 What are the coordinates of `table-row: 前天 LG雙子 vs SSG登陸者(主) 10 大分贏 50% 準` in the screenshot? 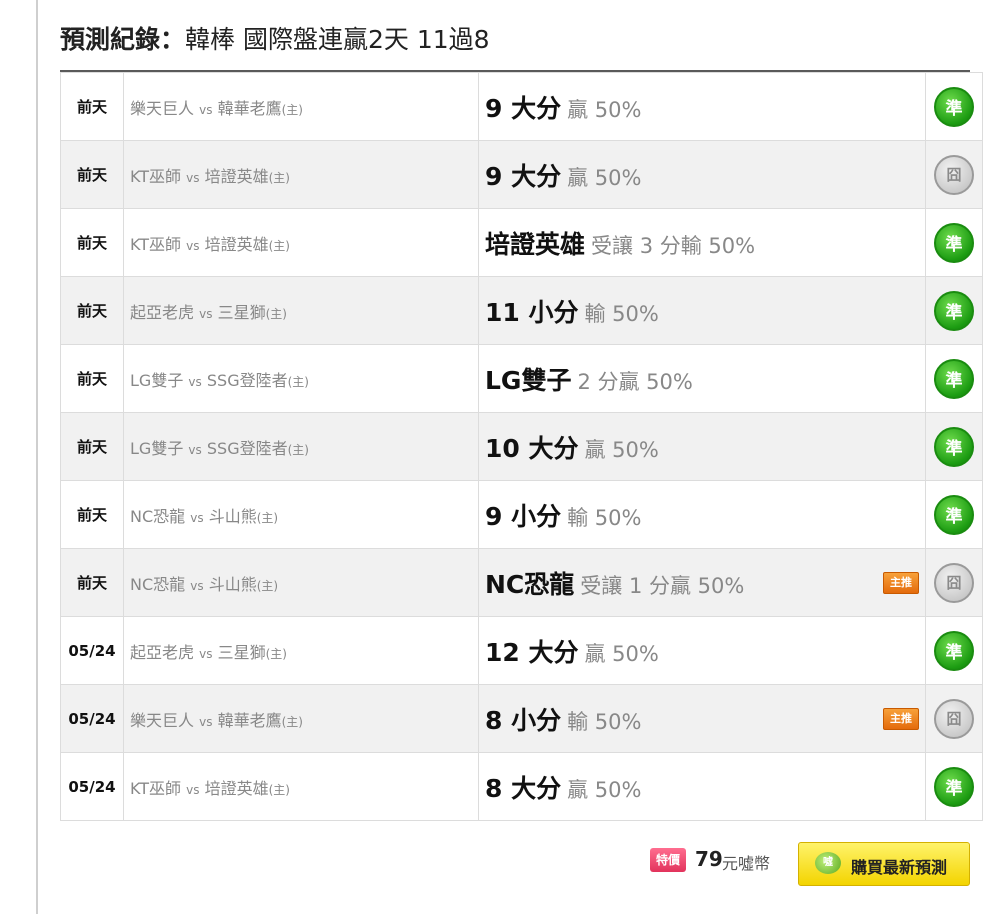 It's located at (521, 446).